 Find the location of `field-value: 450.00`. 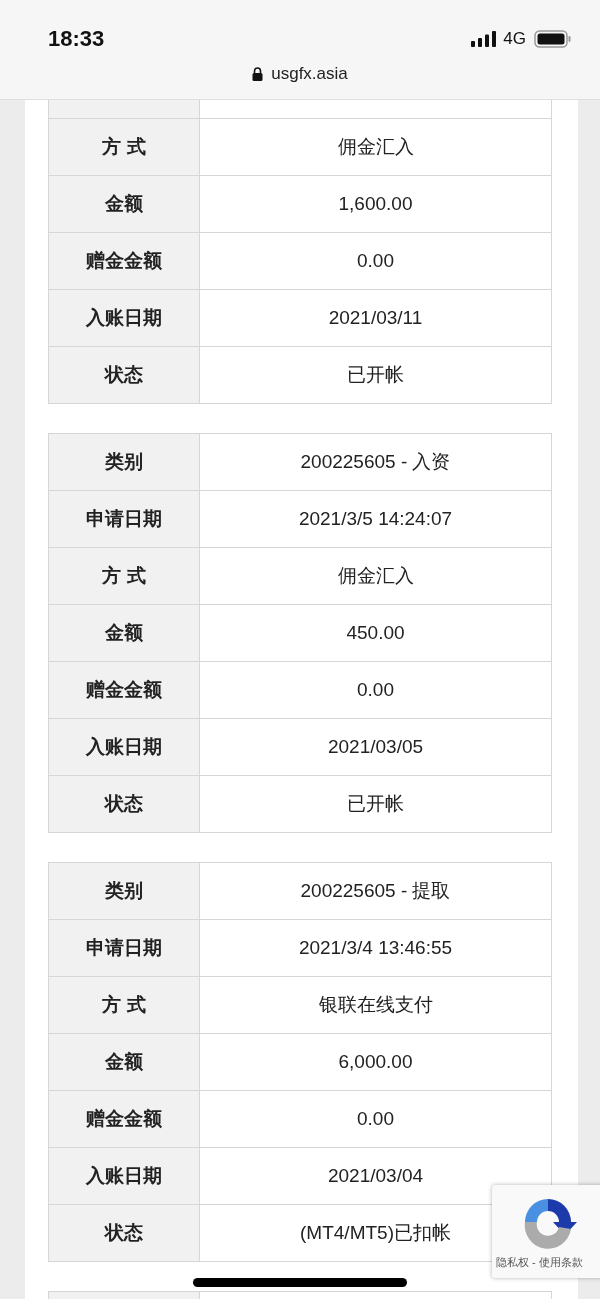

field-value: 450.00 is located at coordinates (375, 633).